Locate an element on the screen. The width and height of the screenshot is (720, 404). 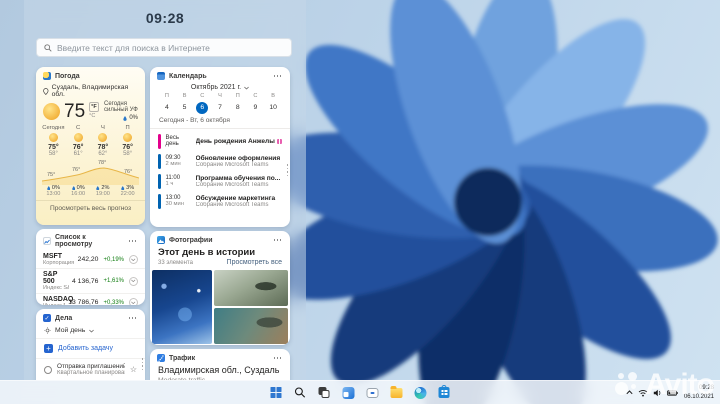
calendar-app-icon is located at coordinates (161, 76).